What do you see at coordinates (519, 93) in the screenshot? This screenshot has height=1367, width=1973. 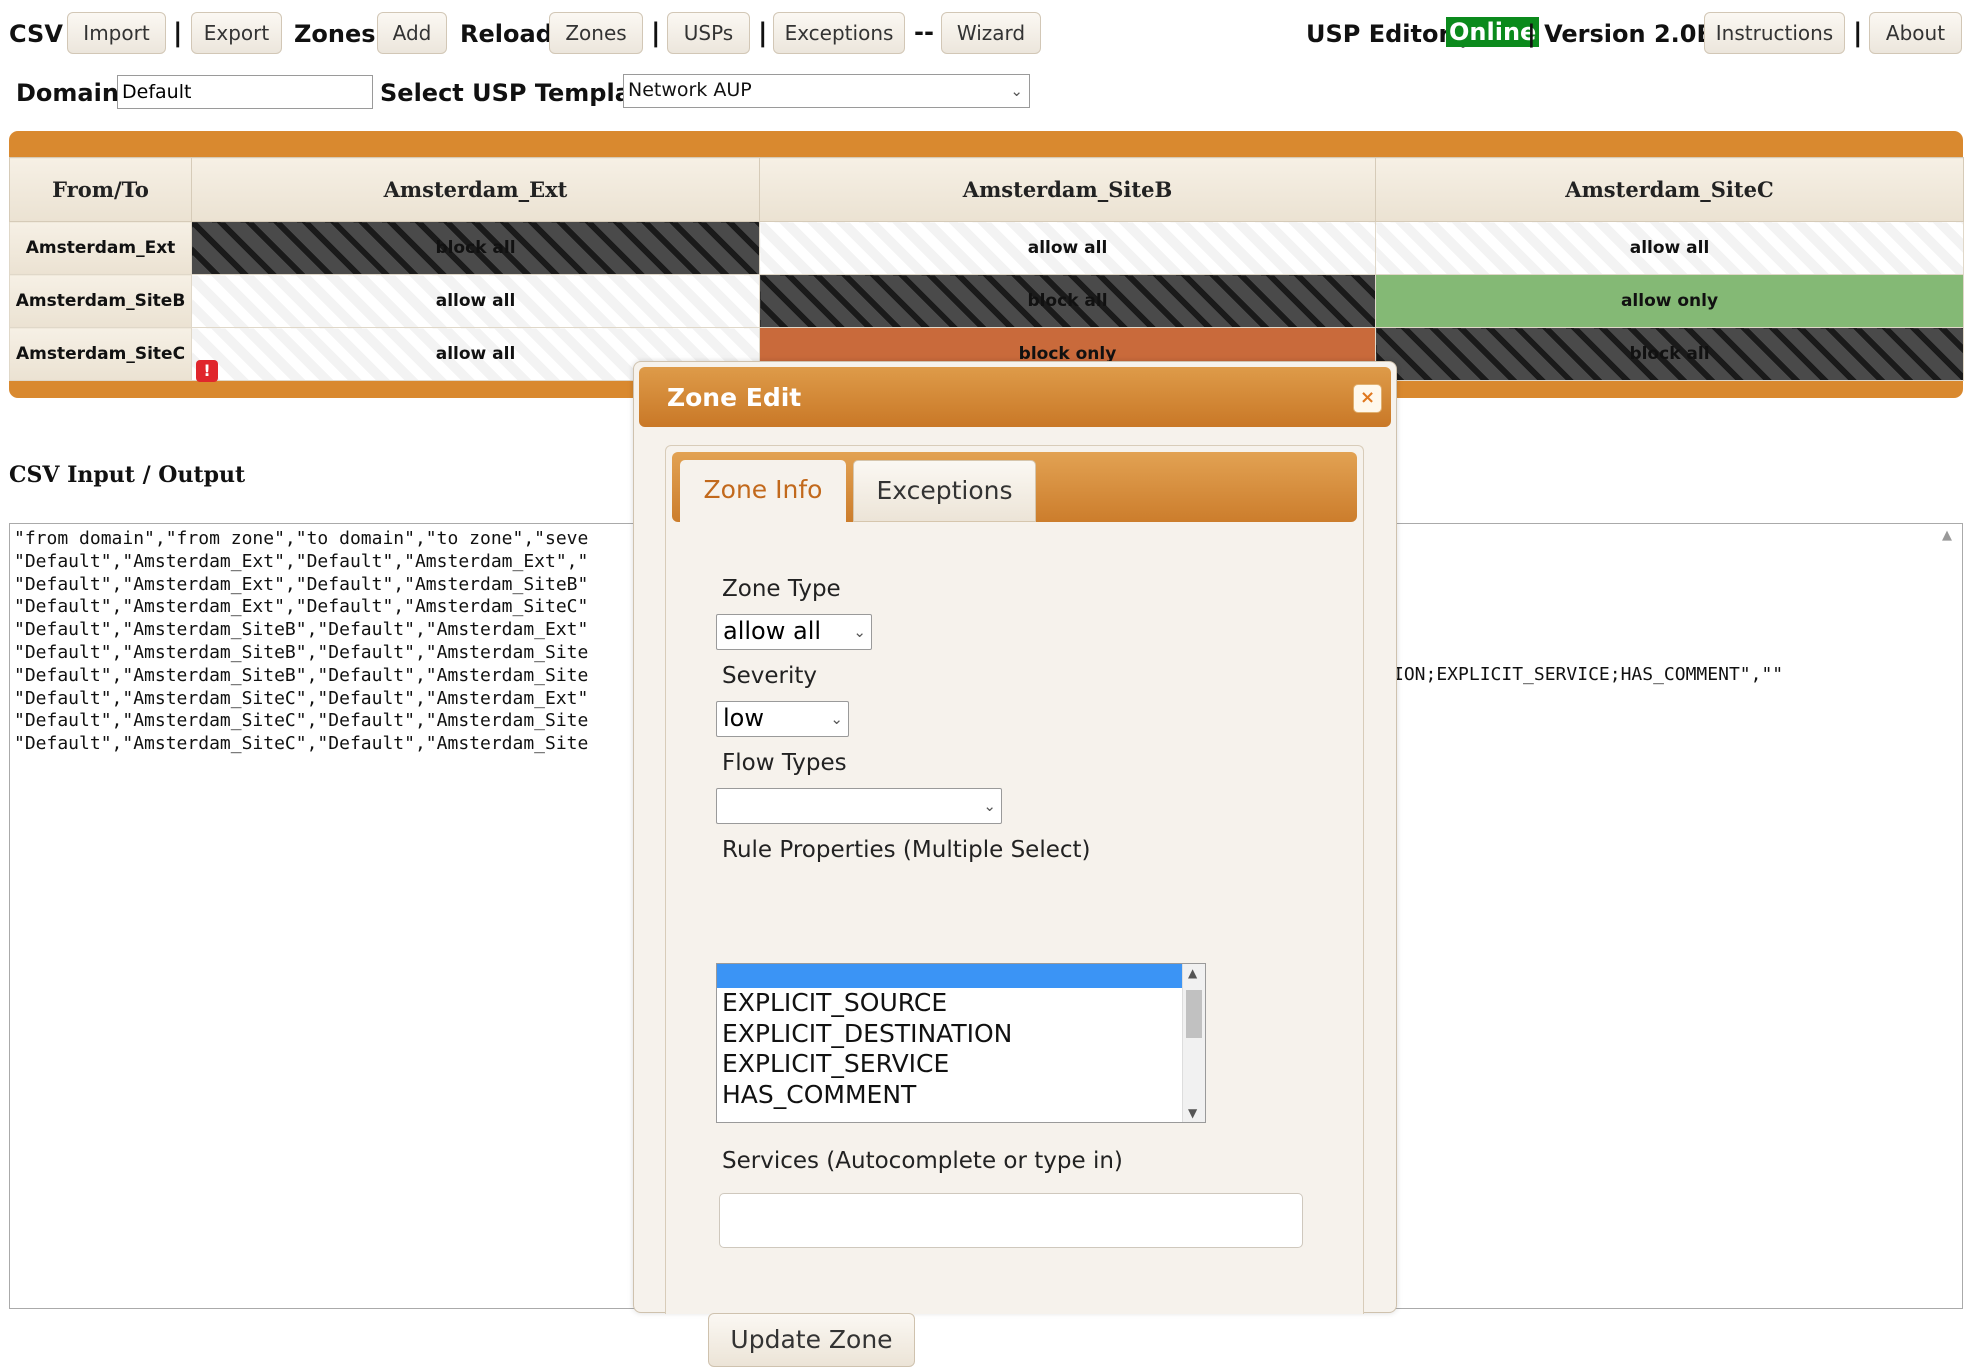 I see `template-label: Select USP Template` at bounding box center [519, 93].